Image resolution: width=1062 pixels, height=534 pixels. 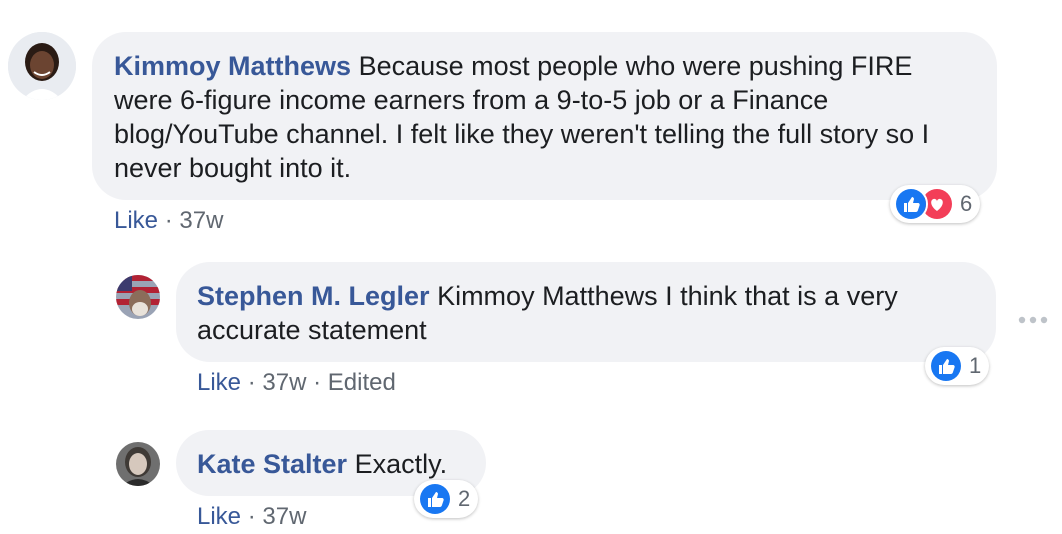 What do you see at coordinates (272, 464) in the screenshot?
I see `comment-author: Kate Stalter` at bounding box center [272, 464].